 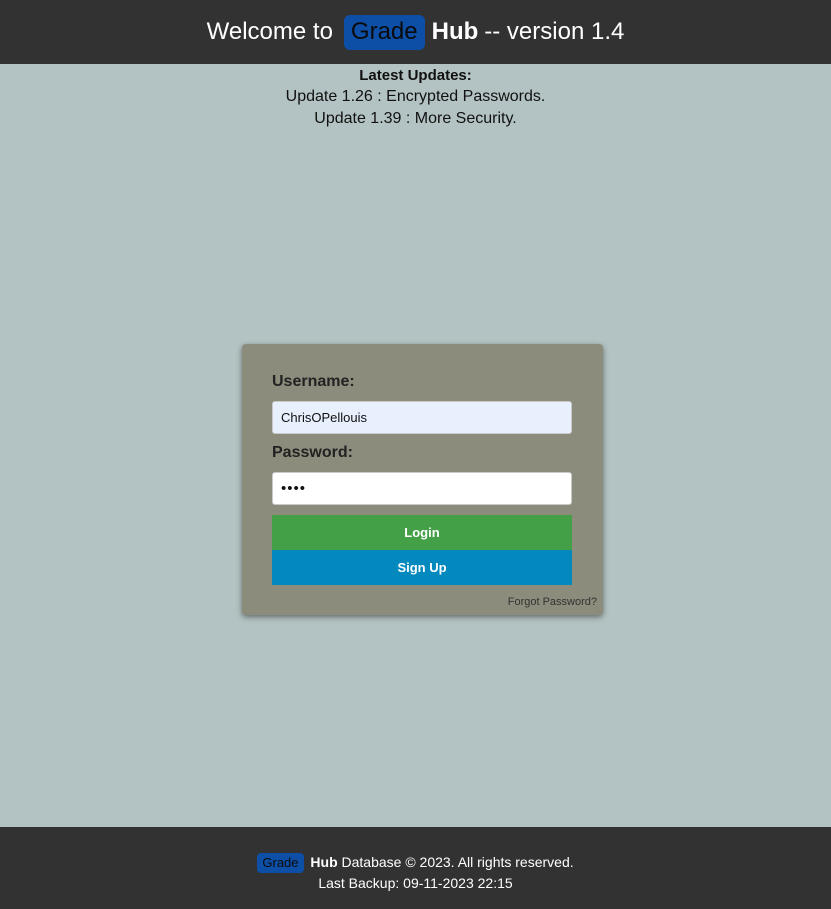 I want to click on header-welcome-text: Welcome to, so click(x=269, y=31).